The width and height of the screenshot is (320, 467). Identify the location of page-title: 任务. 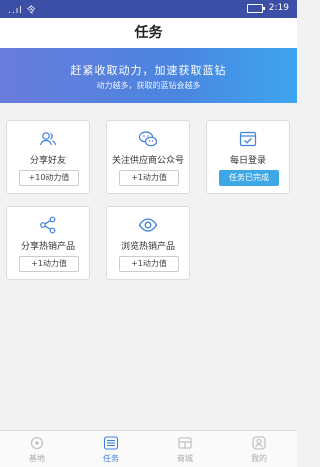
(148, 33).